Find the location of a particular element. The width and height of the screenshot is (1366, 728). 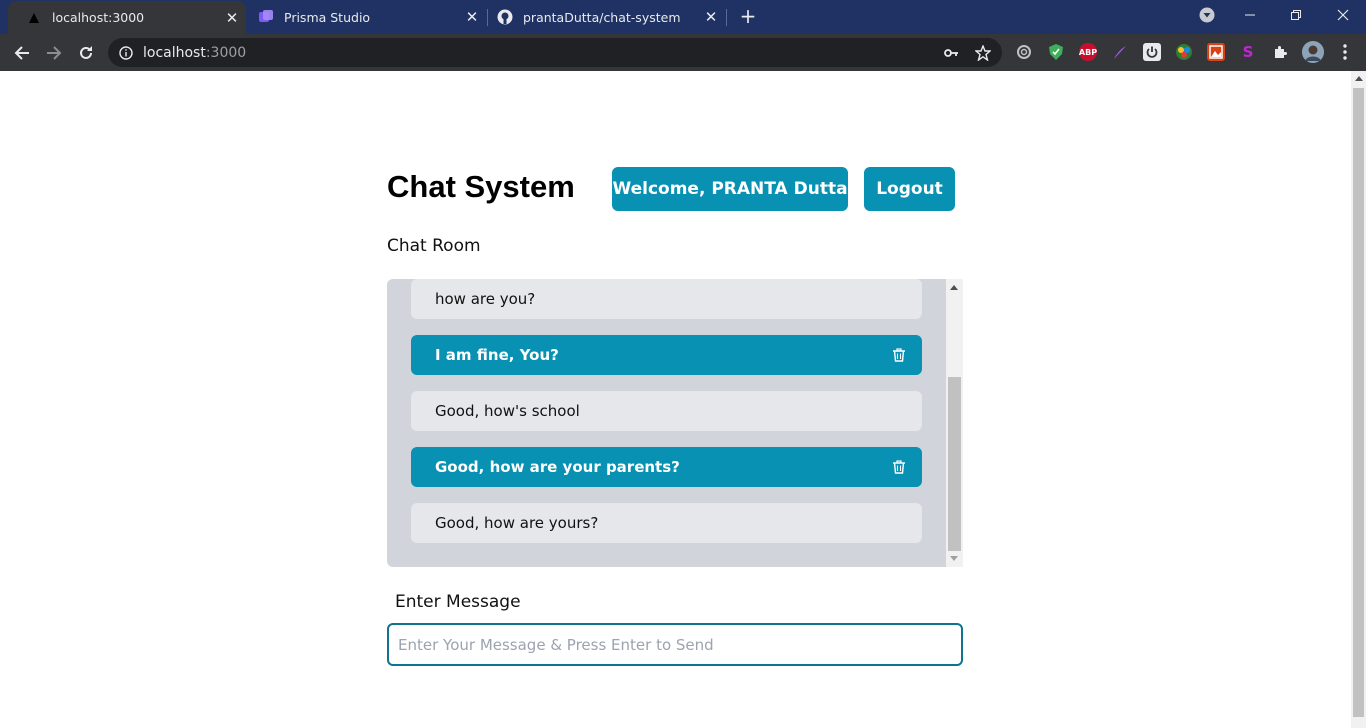

close-window-button is located at coordinates (1343, 15).